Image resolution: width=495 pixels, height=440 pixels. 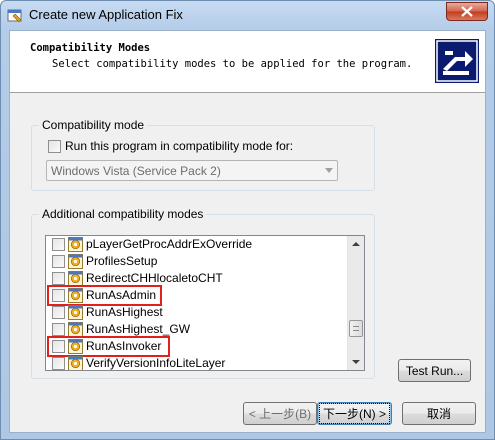 I want to click on cancel-button-label: 取消, so click(x=438, y=414).